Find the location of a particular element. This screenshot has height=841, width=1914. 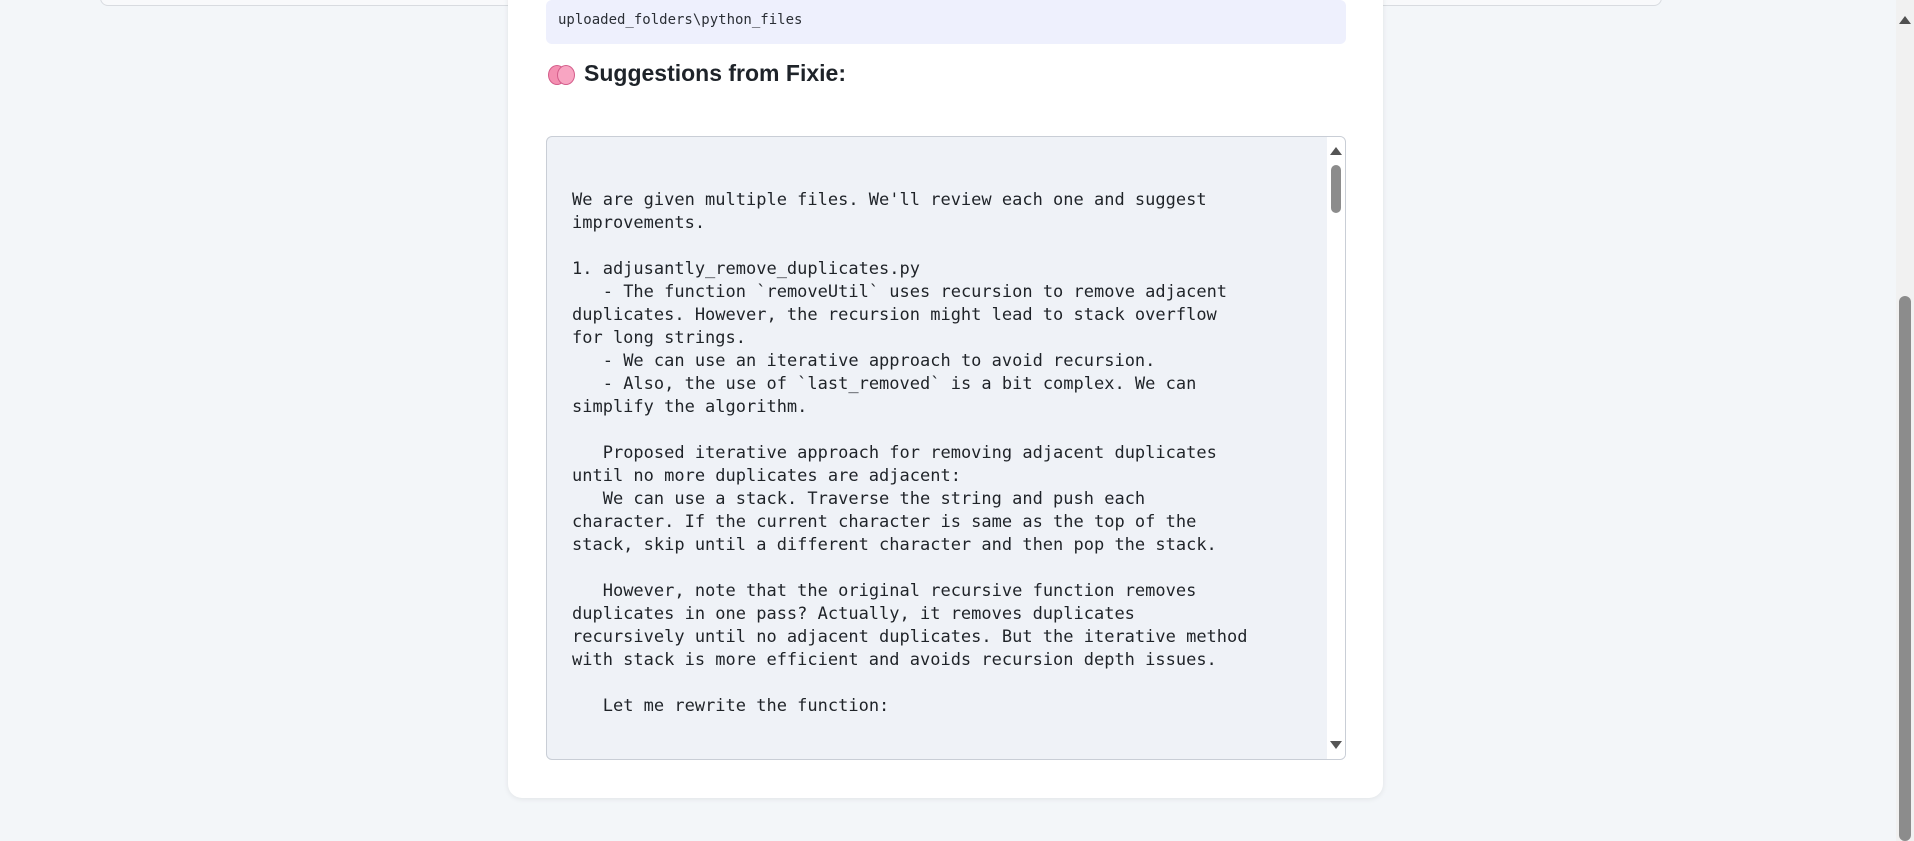

brain-icon is located at coordinates (560, 74).